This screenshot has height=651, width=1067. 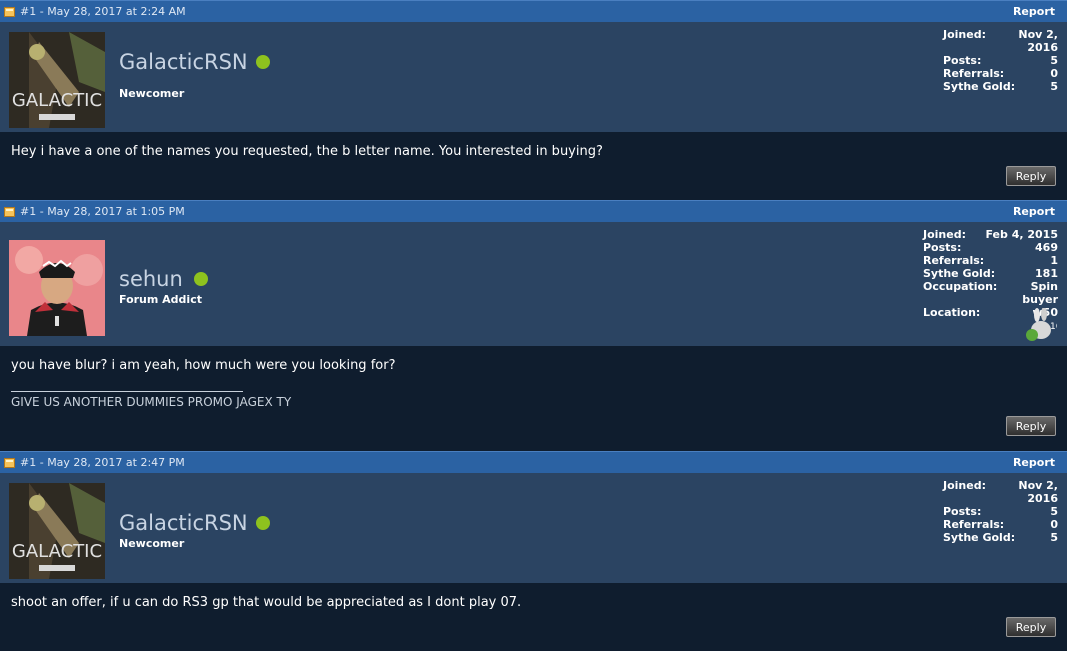 I want to click on avatar, so click(x=57, y=288).